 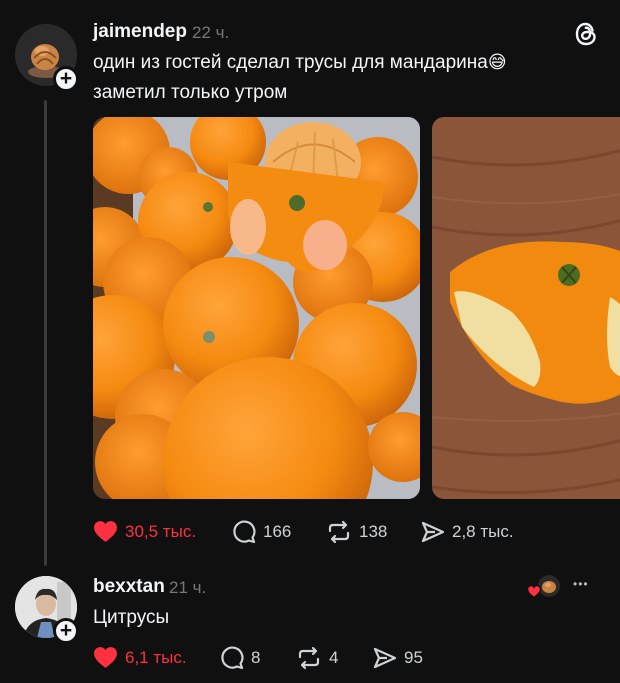 I want to click on reply-share-count: 95, so click(x=413, y=657).